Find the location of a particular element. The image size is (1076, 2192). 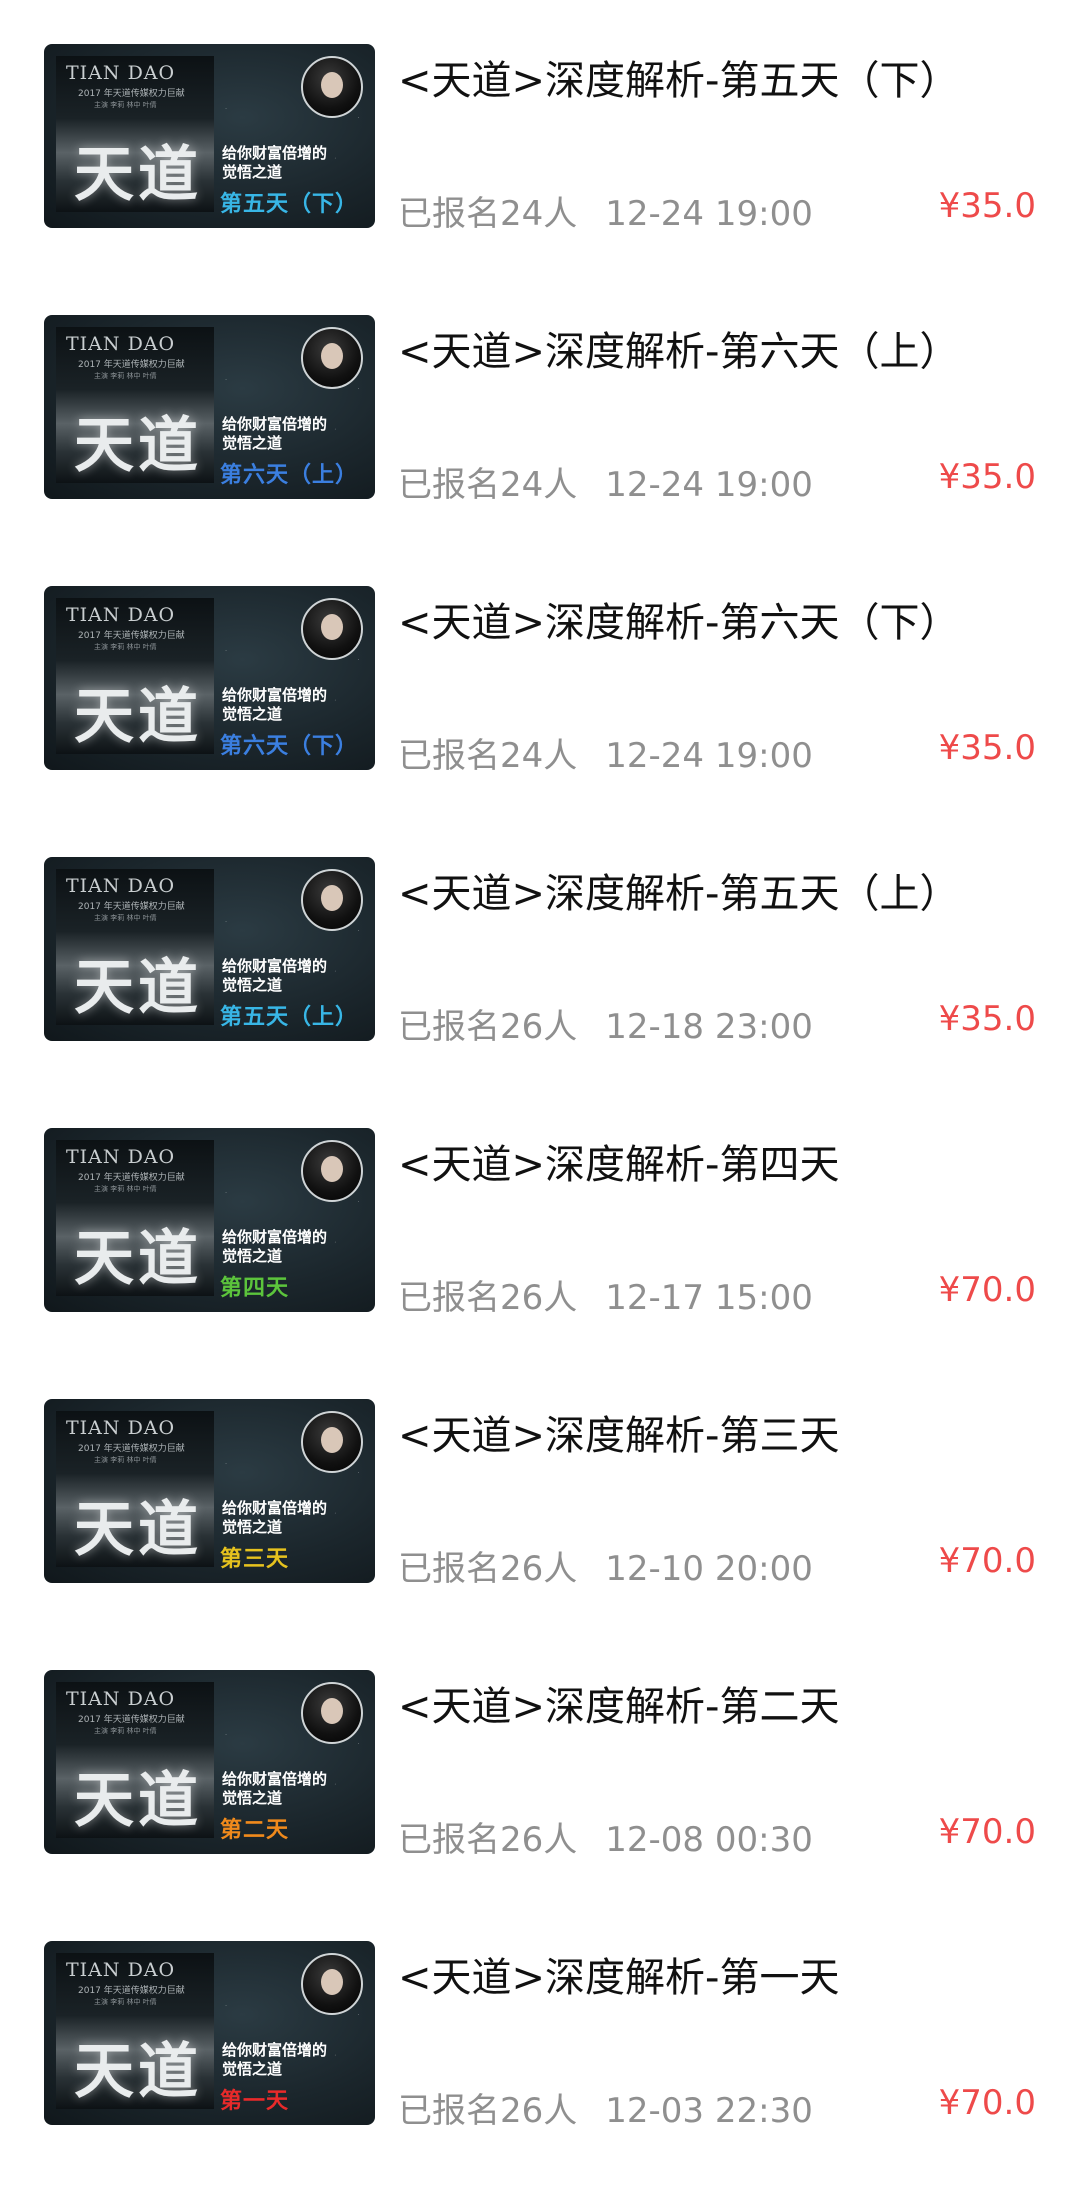

course-title: <天道>深度解析-第三天 is located at coordinates (618, 1432).